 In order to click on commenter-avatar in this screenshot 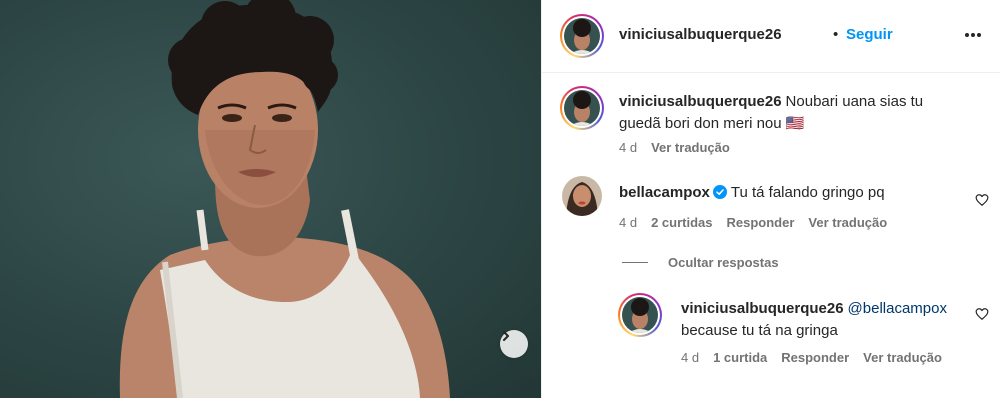, I will do `click(582, 196)`.